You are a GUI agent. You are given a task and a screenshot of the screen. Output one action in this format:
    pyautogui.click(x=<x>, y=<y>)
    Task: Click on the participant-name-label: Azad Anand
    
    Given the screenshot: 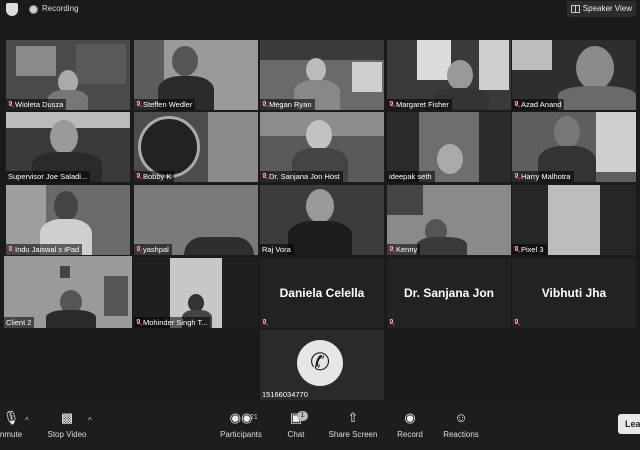 What is the action you would take?
    pyautogui.click(x=538, y=104)
    